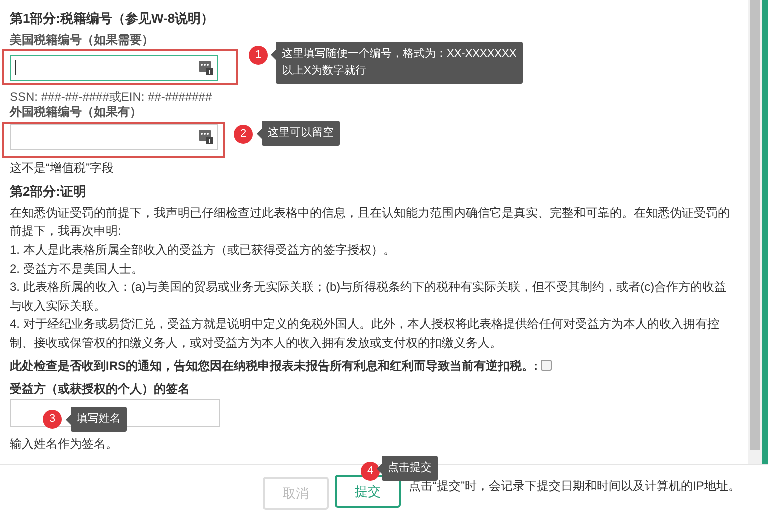 Image resolution: width=768 pixels, height=519 pixels. I want to click on paragraph: 3. 此表格所属的收入：(a)与美国的贸易或业务无实际关联；(b)与所得税条约下的税种有实际关联，但不受其制约，或者(c)合作方的收益与收入实际关联。, so click(369, 297).